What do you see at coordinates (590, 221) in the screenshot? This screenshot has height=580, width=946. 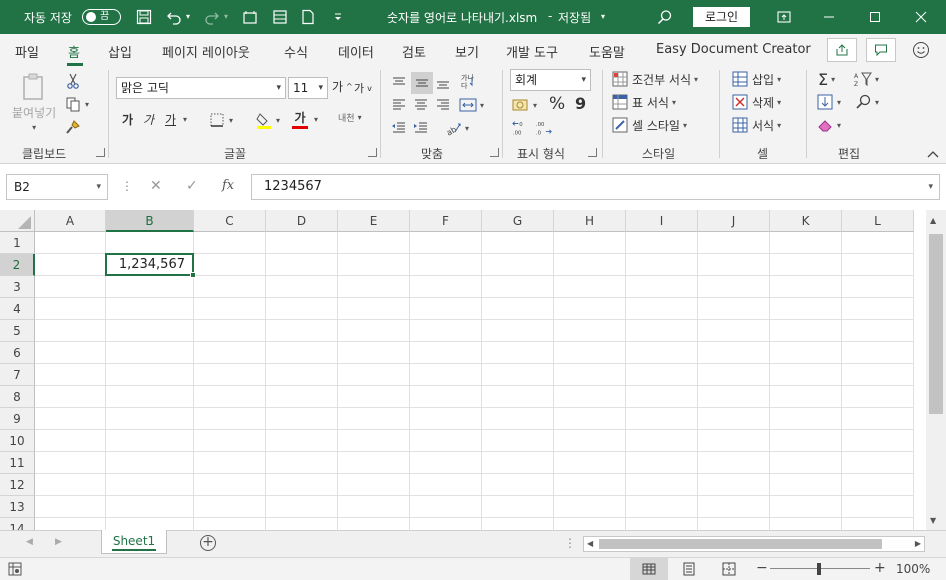 I see `column-header: H` at bounding box center [590, 221].